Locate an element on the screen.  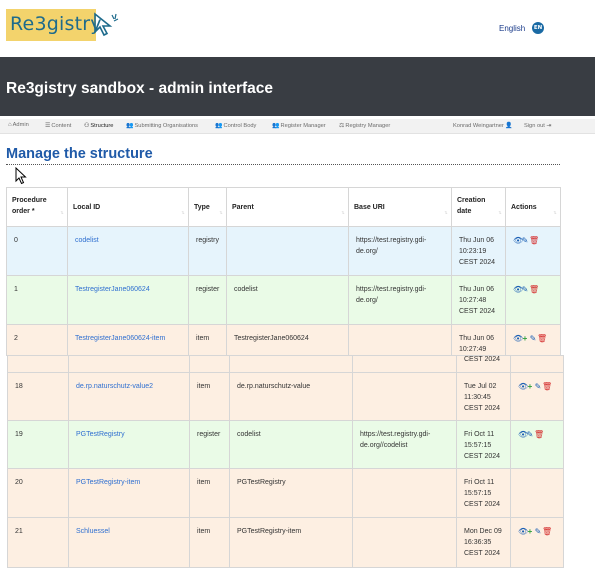
column-header-type: Type ↑↓ is located at coordinates (207, 207).